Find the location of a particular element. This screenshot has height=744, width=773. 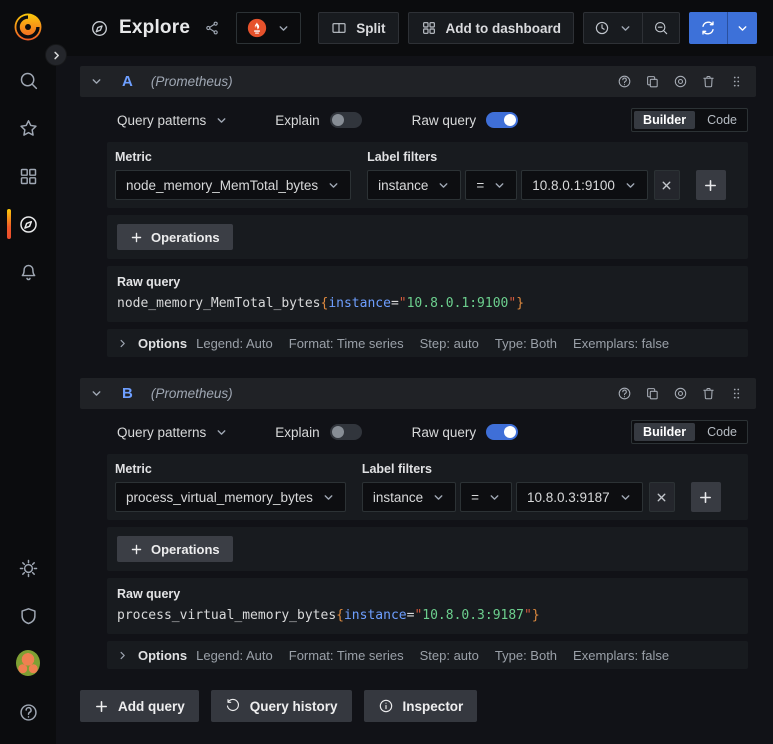

sidebar-item-alerting is located at coordinates (28, 272).